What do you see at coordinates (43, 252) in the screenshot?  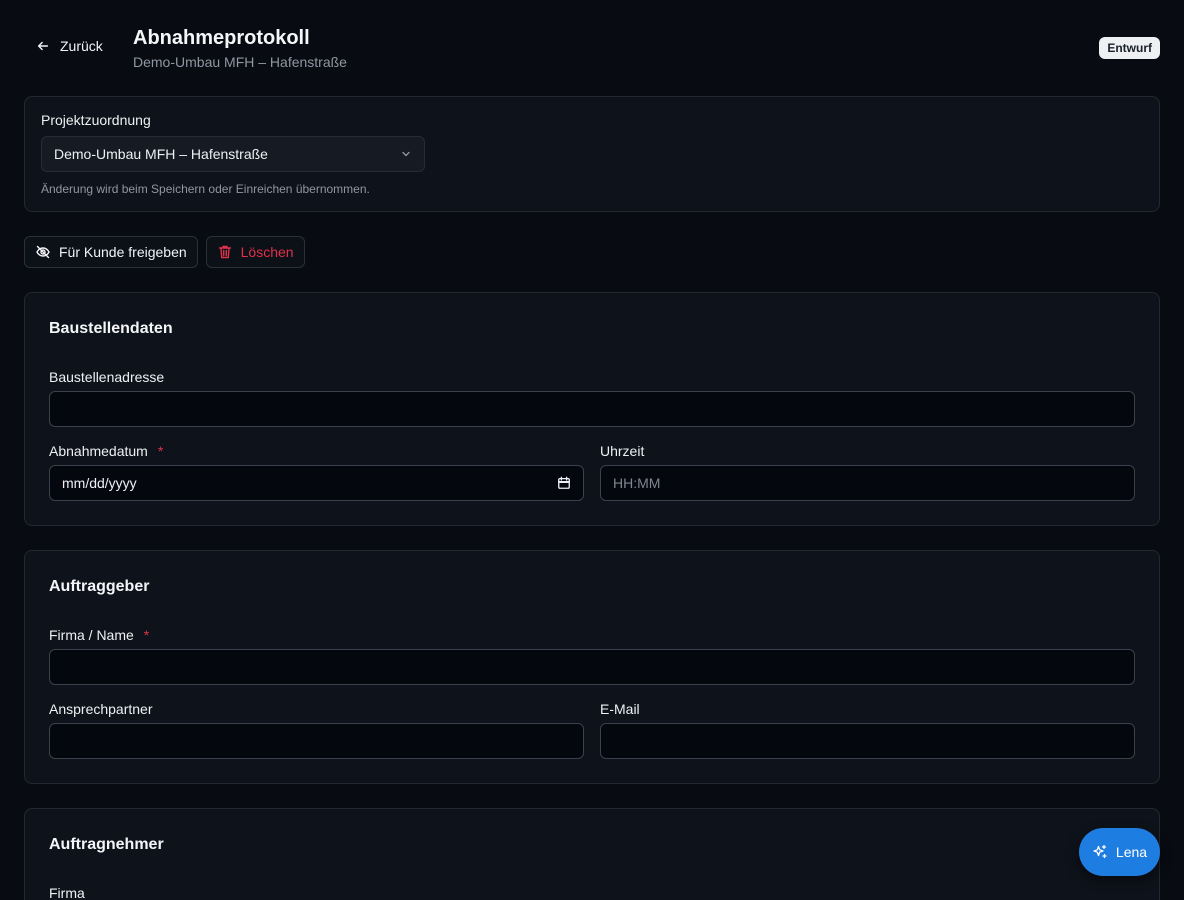 I see `eye-off-icon` at bounding box center [43, 252].